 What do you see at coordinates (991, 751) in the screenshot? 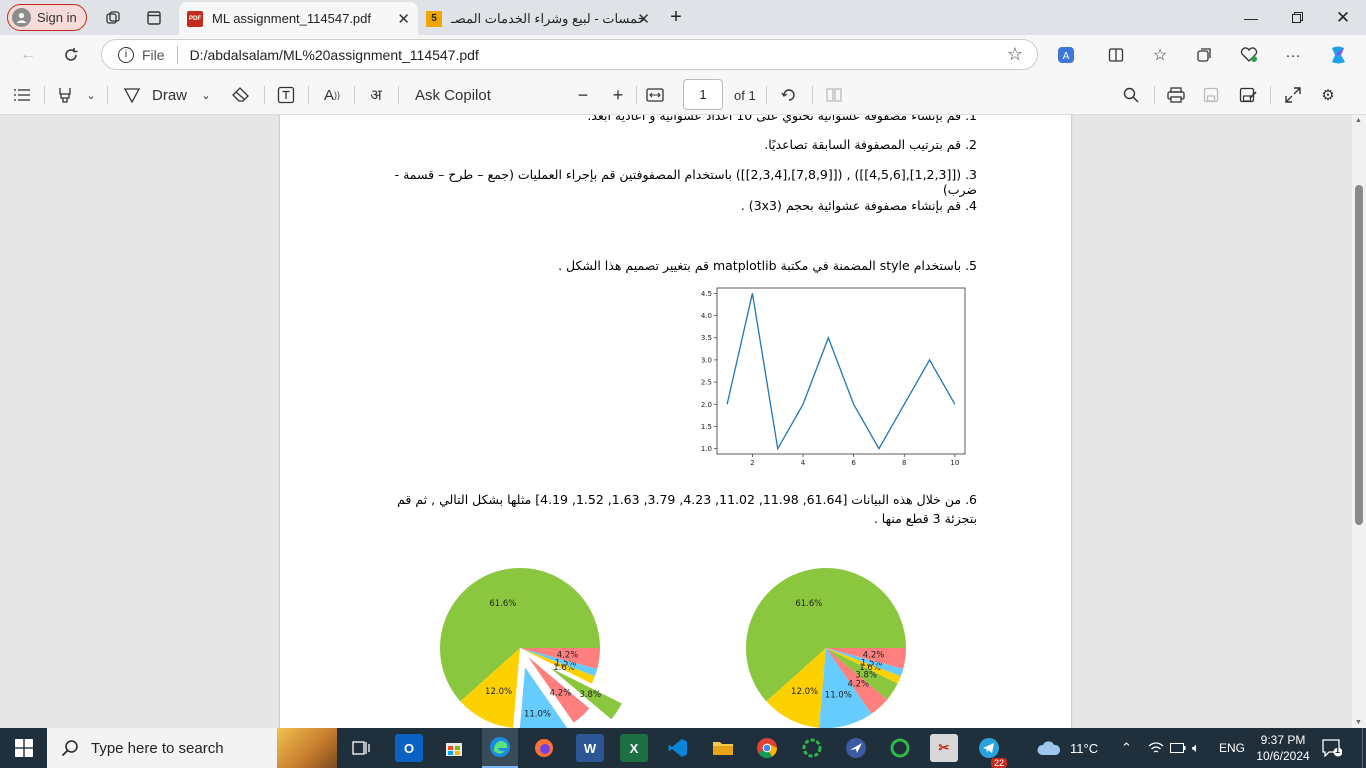
I see `telegram-icon: 22` at bounding box center [991, 751].